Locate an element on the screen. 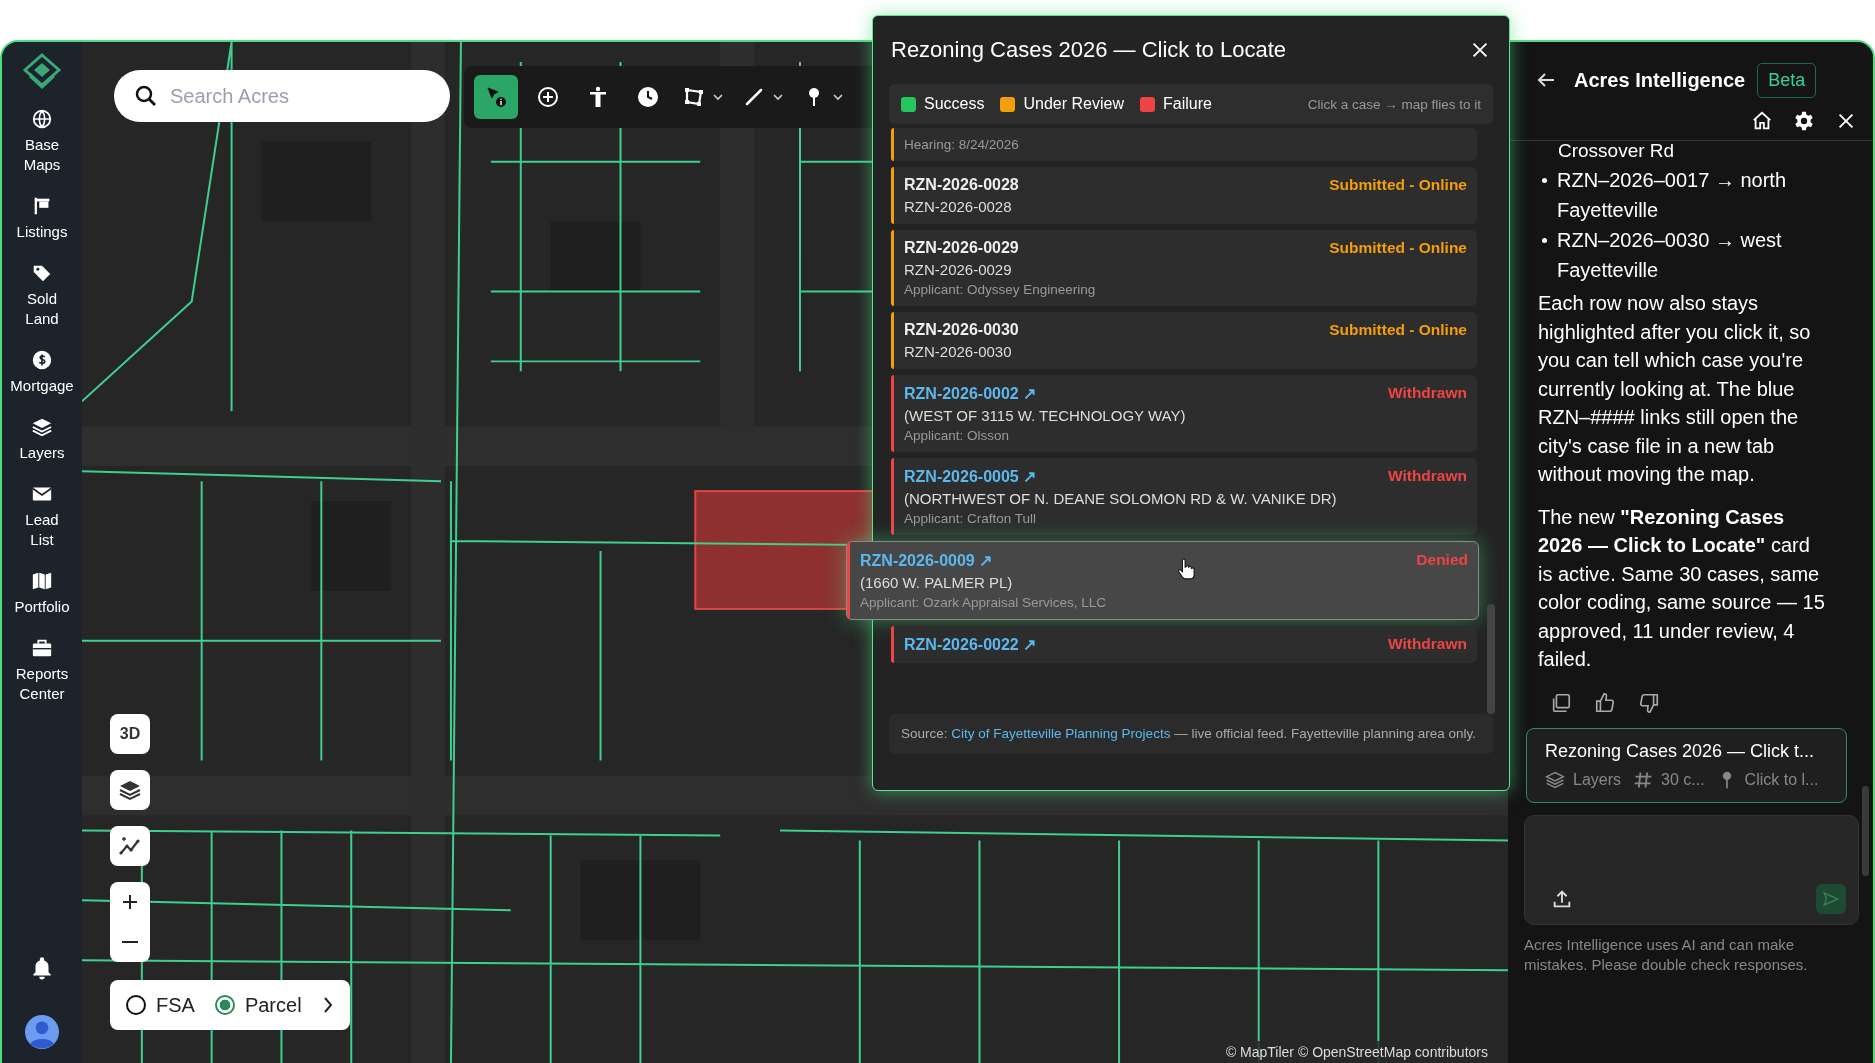 The image size is (1875, 1063). source-text: Source: City of Fayetteville Planning Projects — live official feed. Fayetteville planning area only. is located at coordinates (1189, 734).